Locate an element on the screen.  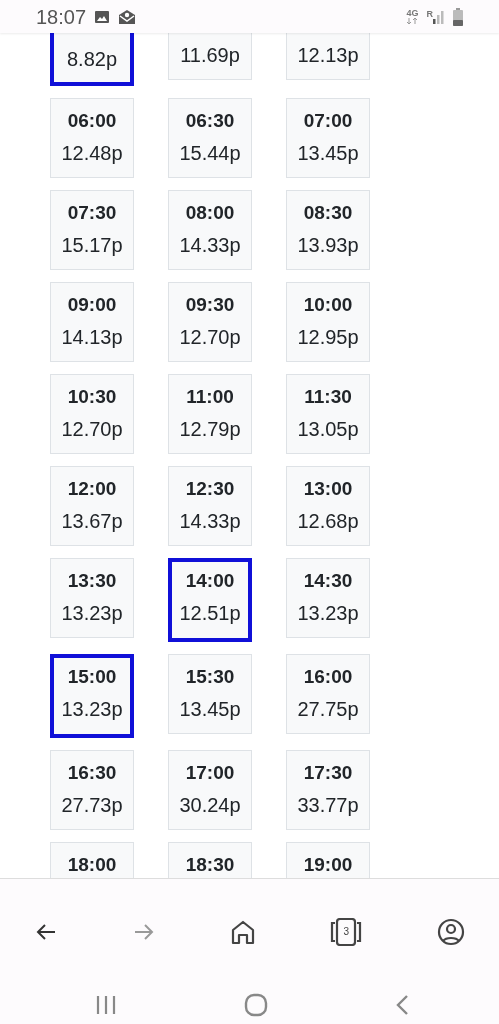
slot-price: 12.95p is located at coordinates (328, 337).